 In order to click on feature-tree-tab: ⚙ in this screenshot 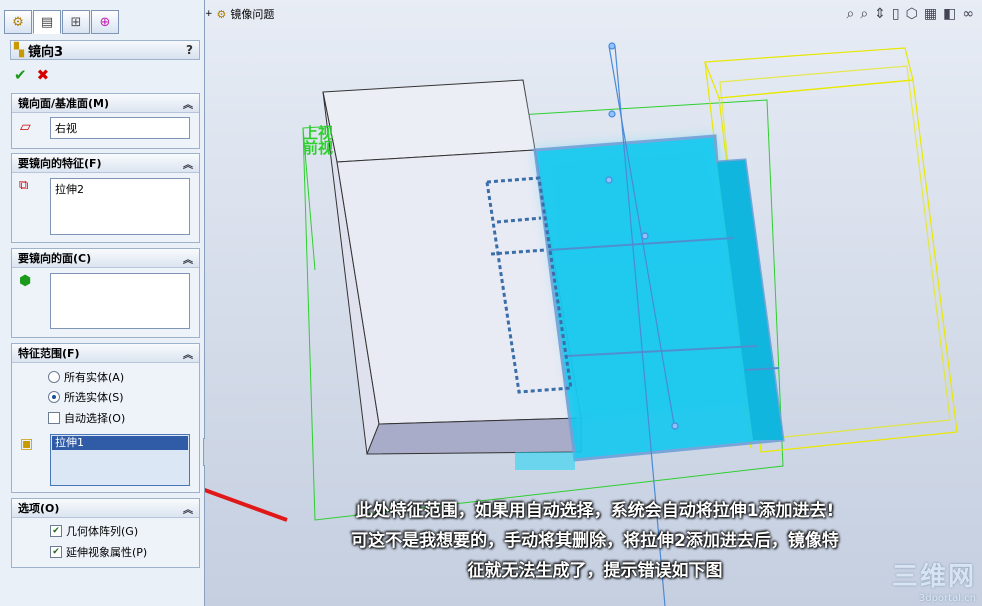, I will do `click(18, 22)`.